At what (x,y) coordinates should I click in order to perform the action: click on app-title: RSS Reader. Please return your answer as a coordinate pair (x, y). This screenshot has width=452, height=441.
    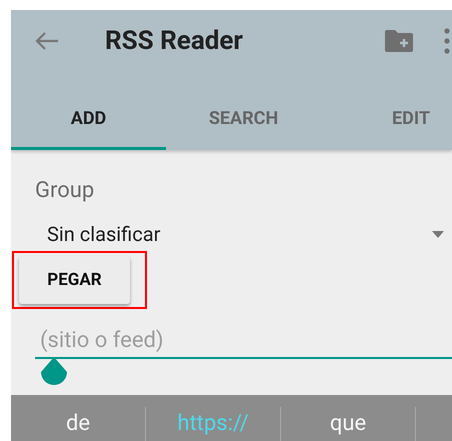
    Looking at the image, I should click on (174, 41).